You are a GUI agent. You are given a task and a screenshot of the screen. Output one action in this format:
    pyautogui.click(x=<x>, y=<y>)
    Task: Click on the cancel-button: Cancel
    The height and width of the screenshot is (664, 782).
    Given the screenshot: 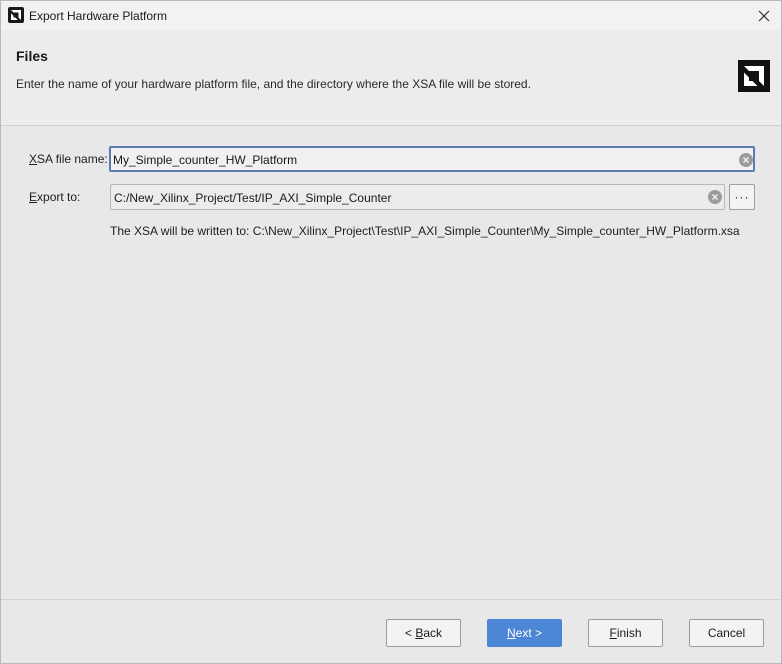 What is the action you would take?
    pyautogui.click(x=726, y=633)
    